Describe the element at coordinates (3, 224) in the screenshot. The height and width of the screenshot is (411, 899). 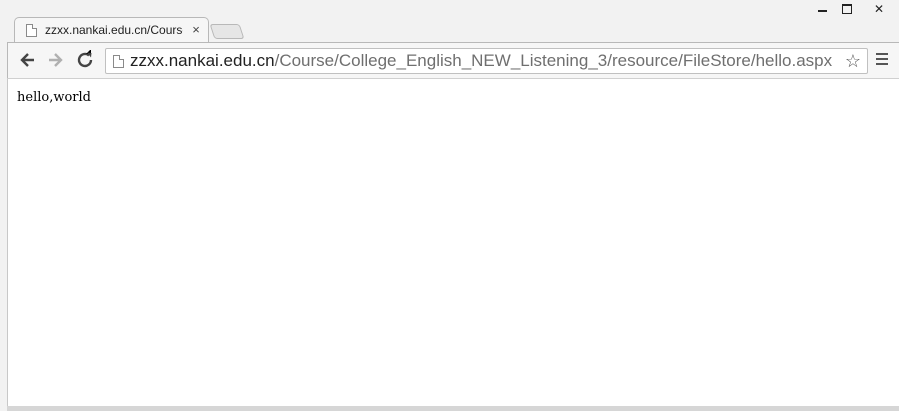
I see `window-left-edge` at that location.